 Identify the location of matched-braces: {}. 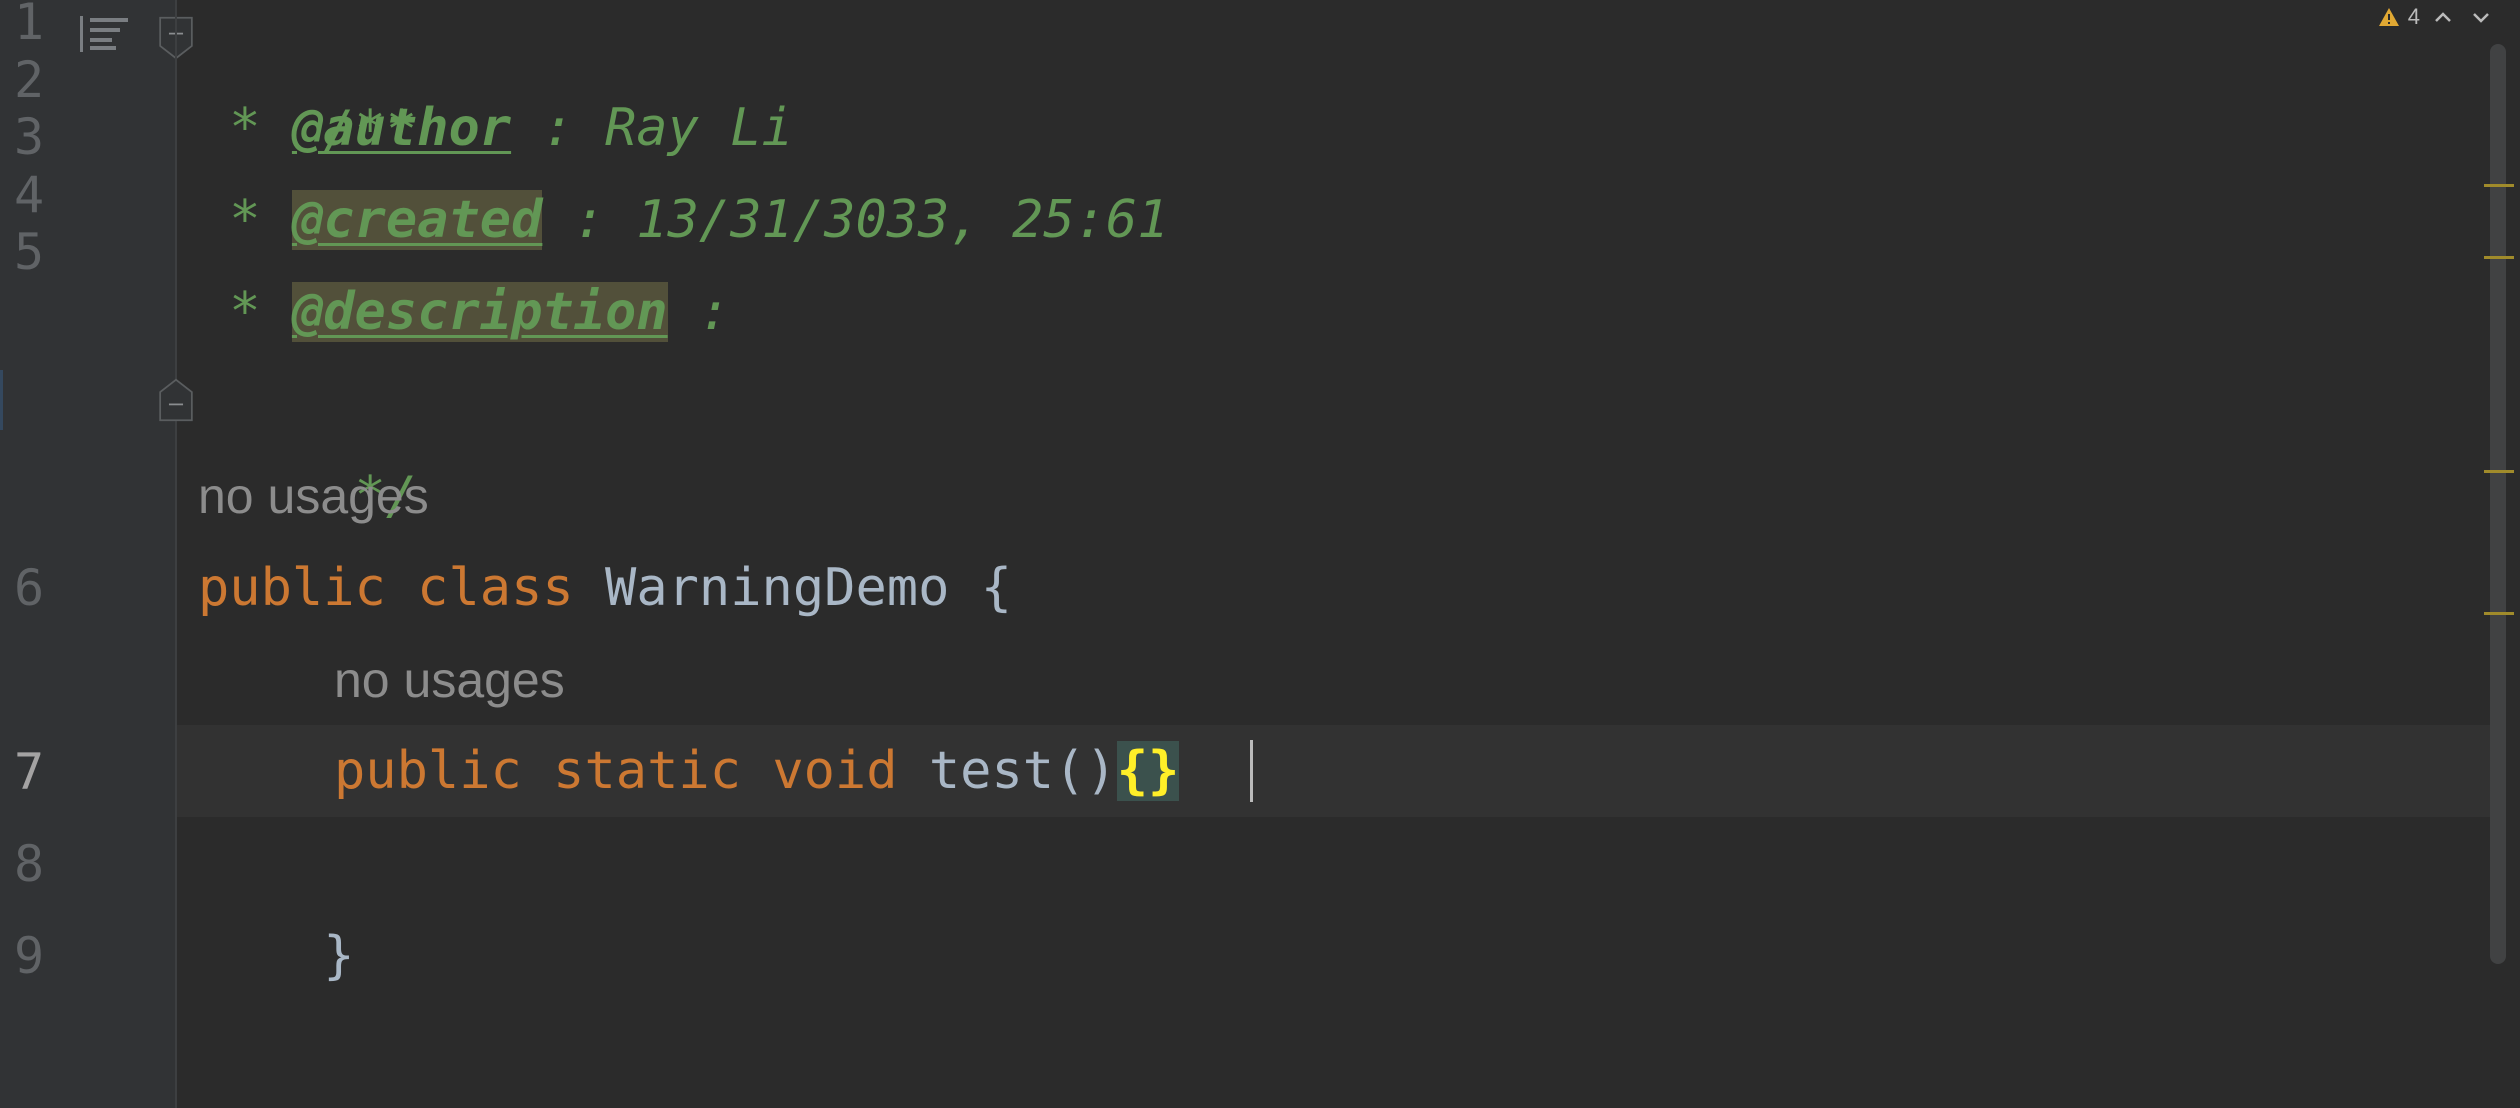
(1148, 771).